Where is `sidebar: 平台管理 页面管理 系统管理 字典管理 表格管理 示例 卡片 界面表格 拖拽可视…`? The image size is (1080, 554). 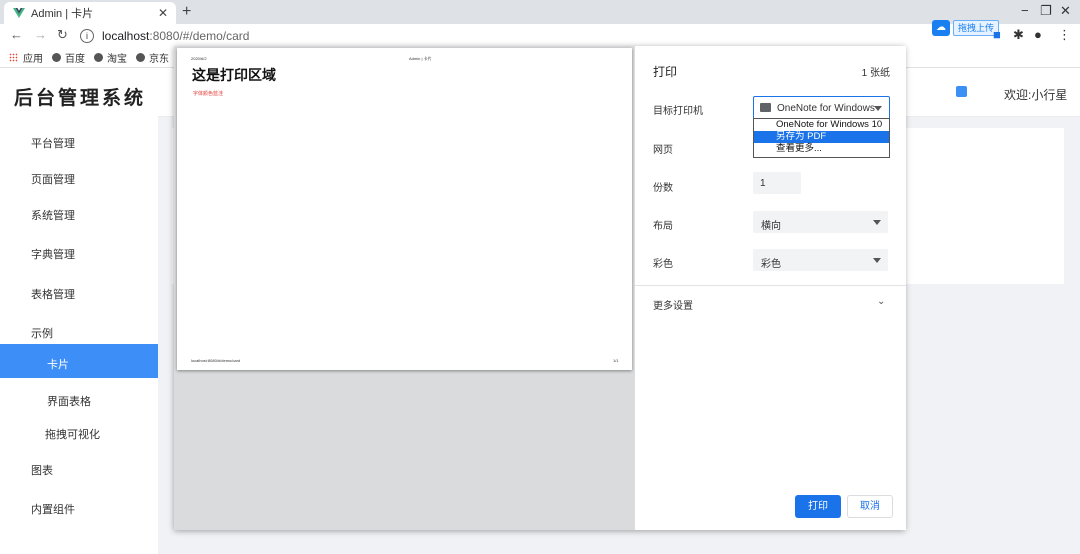
sidebar: 平台管理 页面管理 系统管理 字典管理 表格管理 示例 卡片 界面表格 拖拽可视… is located at coordinates (79, 335).